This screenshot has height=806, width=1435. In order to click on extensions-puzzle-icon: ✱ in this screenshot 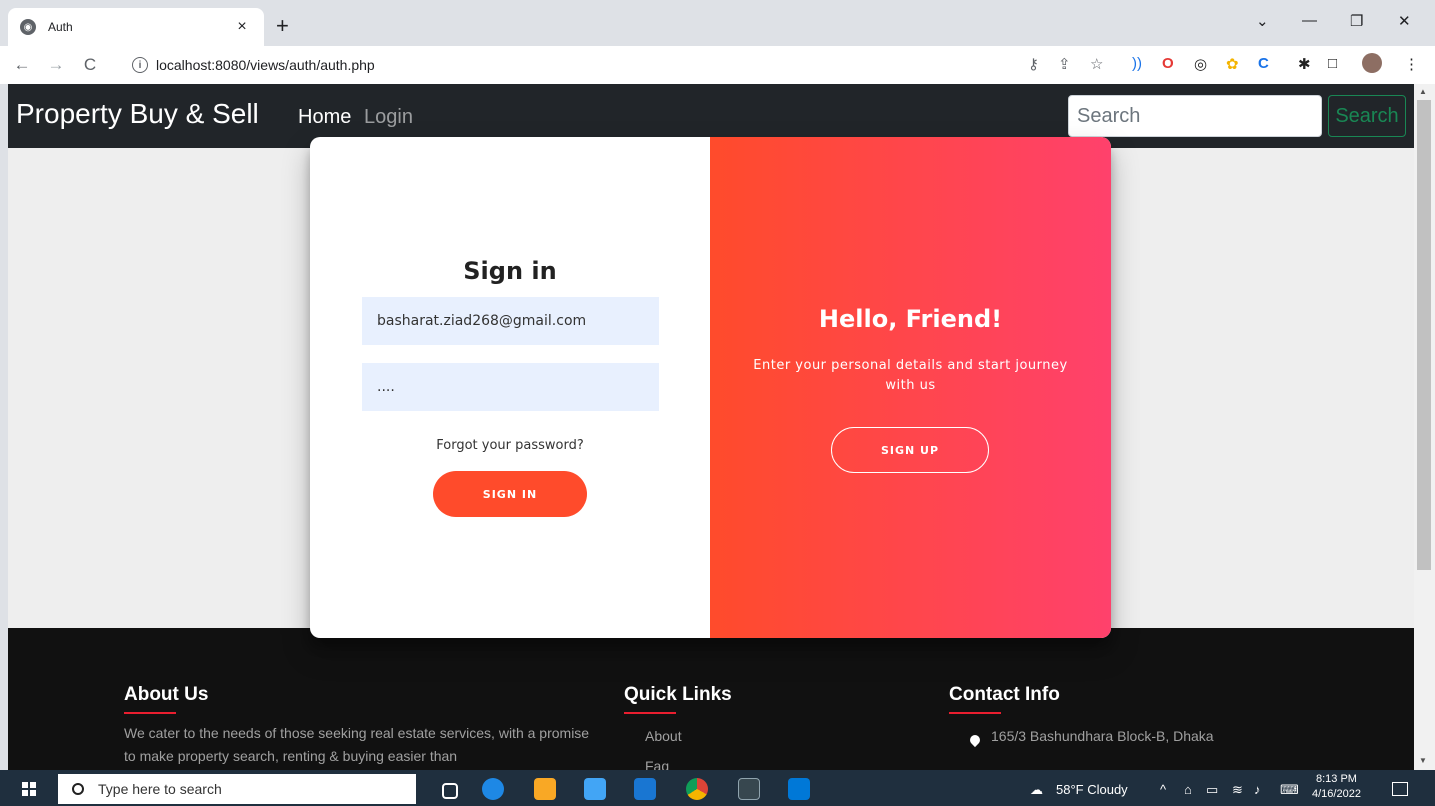, I will do `click(1304, 64)`.